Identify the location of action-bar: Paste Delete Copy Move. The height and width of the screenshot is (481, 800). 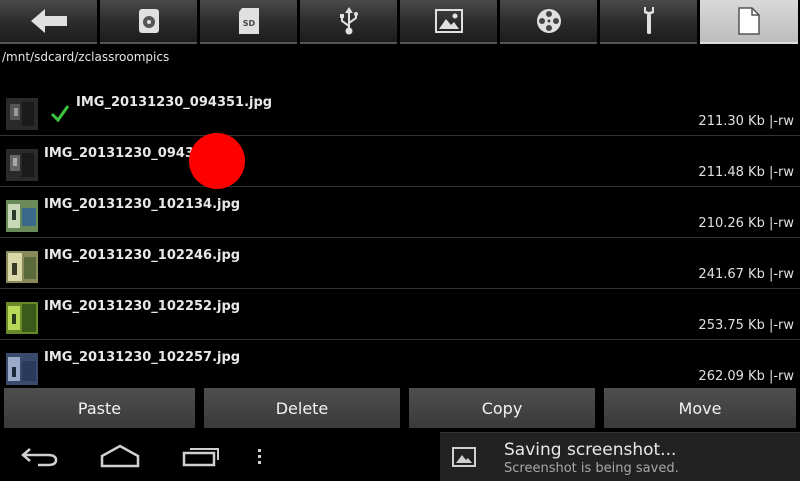
(400, 408).